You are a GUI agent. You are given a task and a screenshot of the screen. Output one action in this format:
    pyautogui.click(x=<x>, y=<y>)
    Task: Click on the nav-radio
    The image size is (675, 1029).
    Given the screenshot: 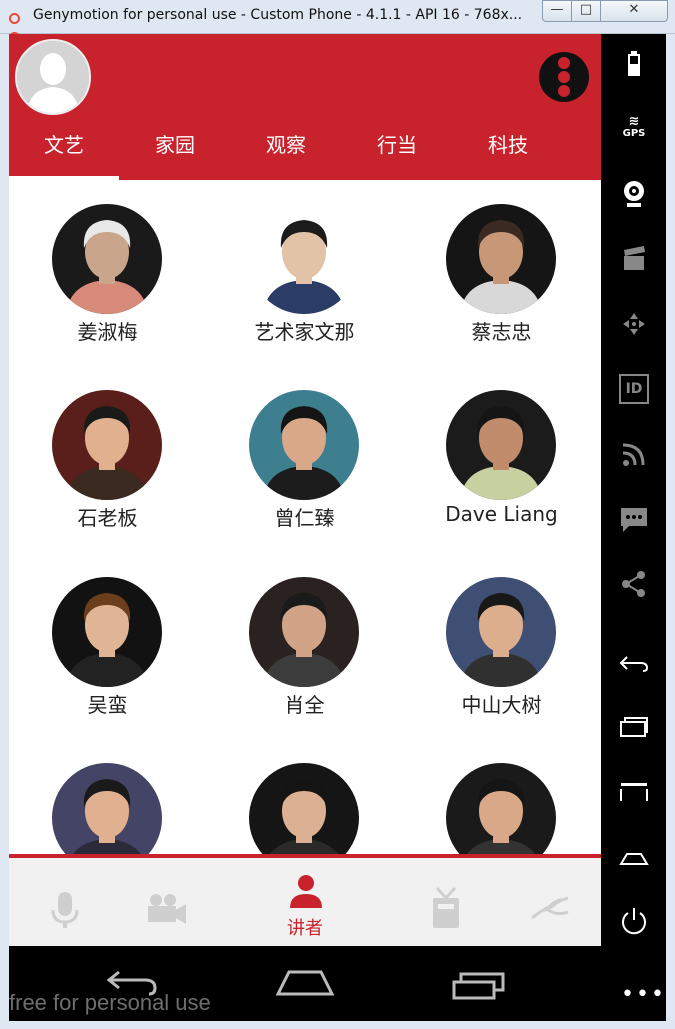 What is the action you would take?
    pyautogui.click(x=464, y=902)
    